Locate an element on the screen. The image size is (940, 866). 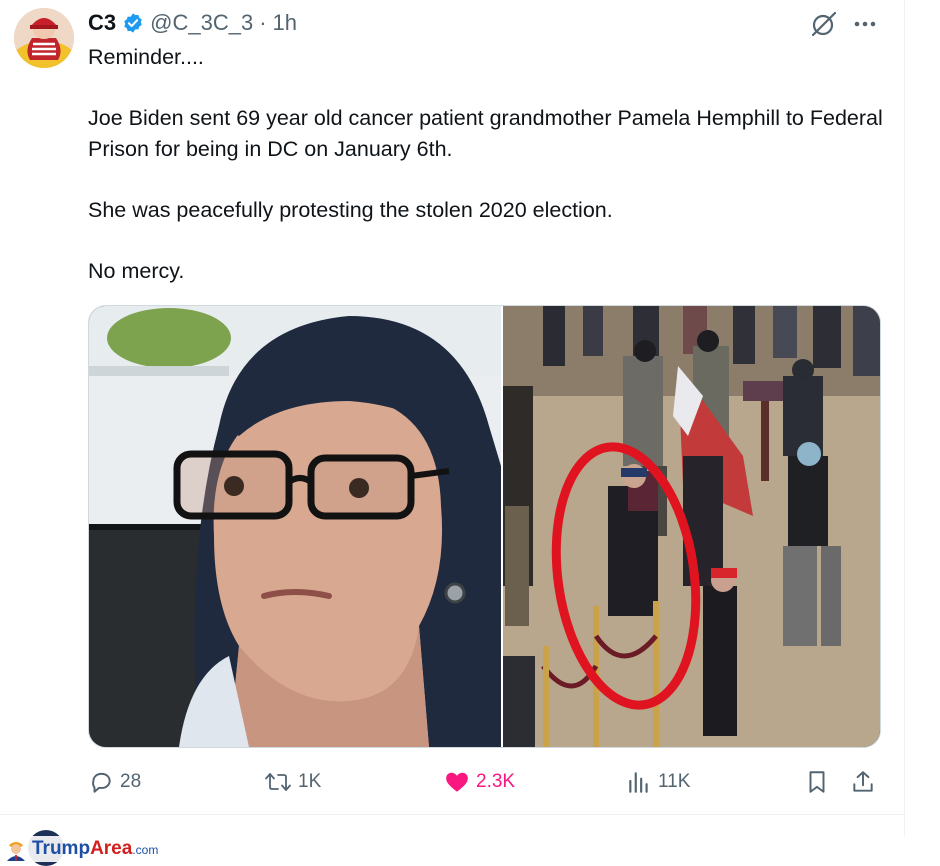
repost-icon is located at coordinates (278, 782).